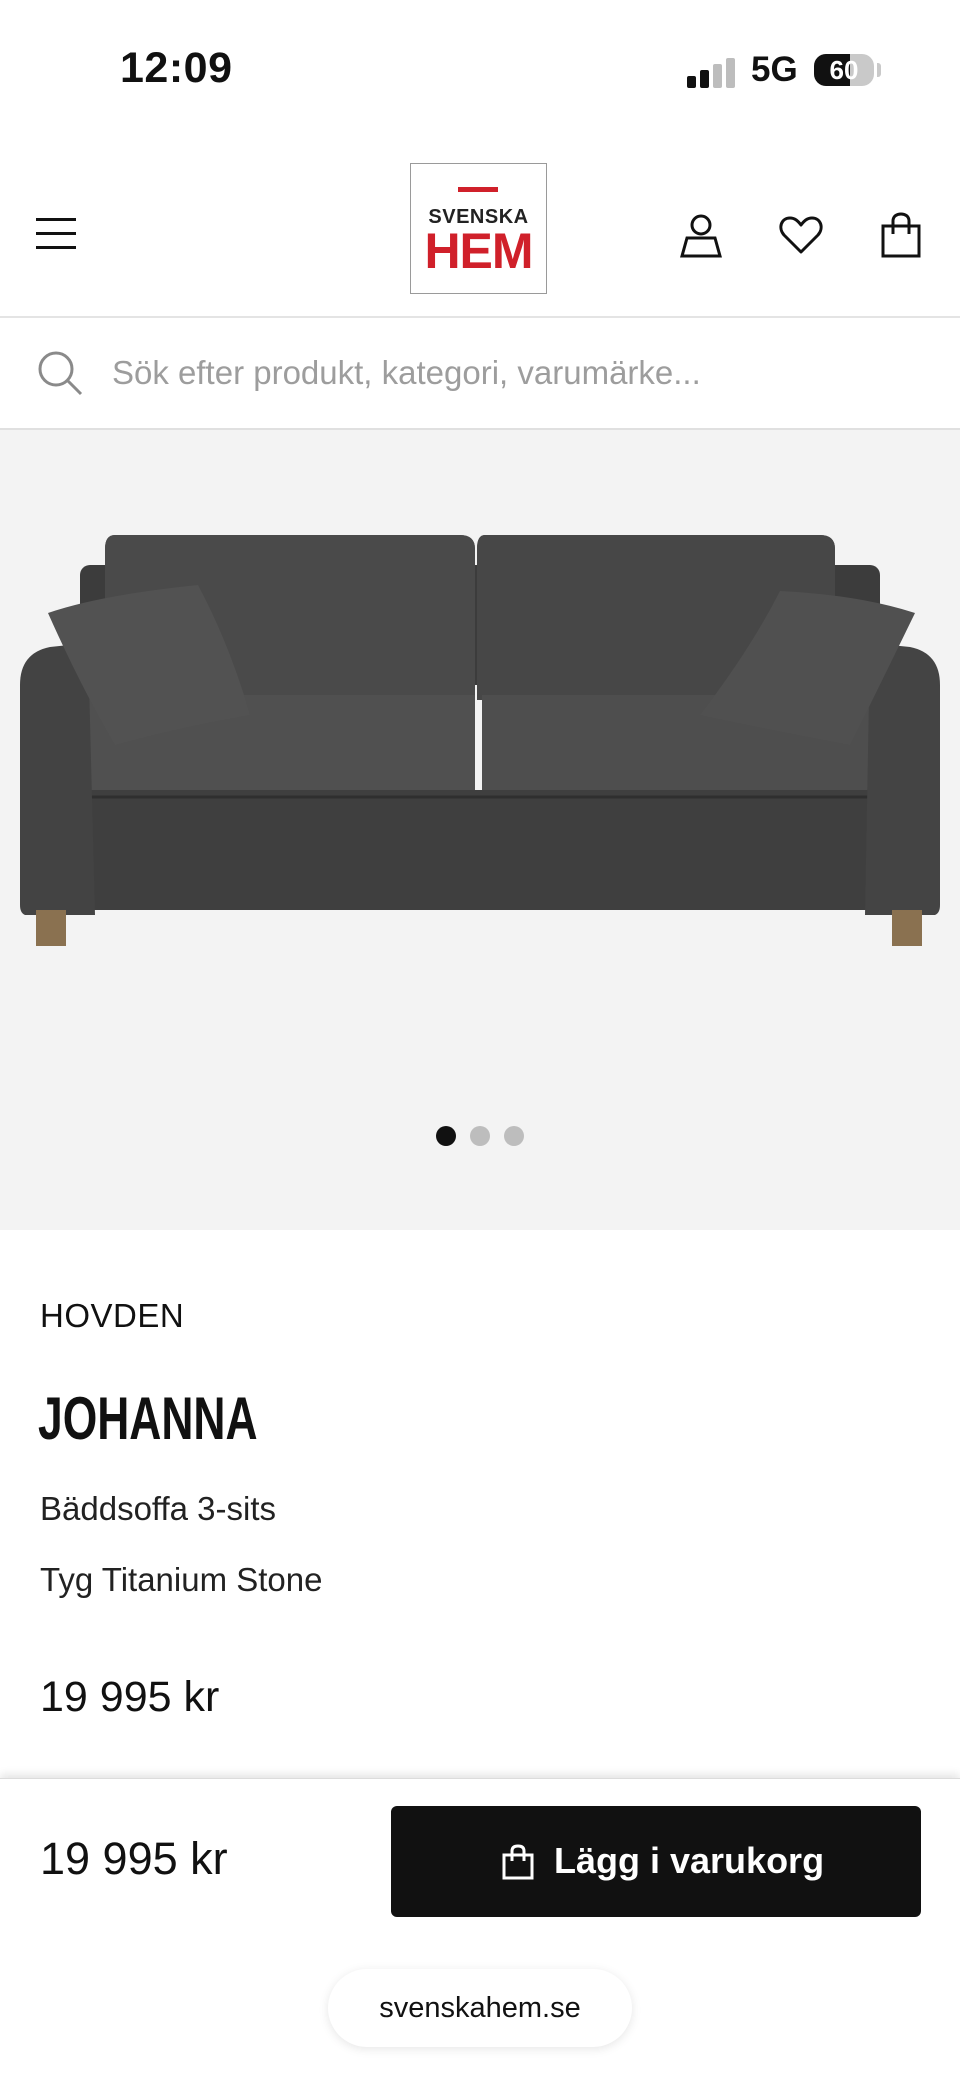 Image resolution: width=960 pixels, height=2082 pixels. I want to click on browser-url: svenskahem.se, so click(480, 2008).